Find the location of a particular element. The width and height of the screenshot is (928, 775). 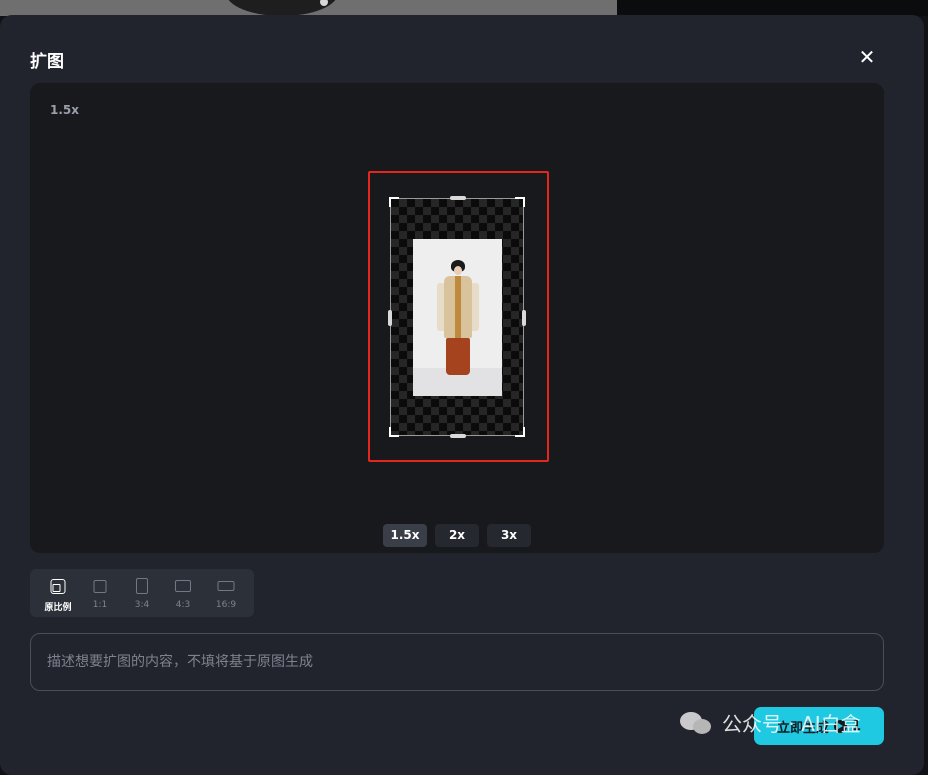

corner-handle-bottom-right is located at coordinates (520, 432).